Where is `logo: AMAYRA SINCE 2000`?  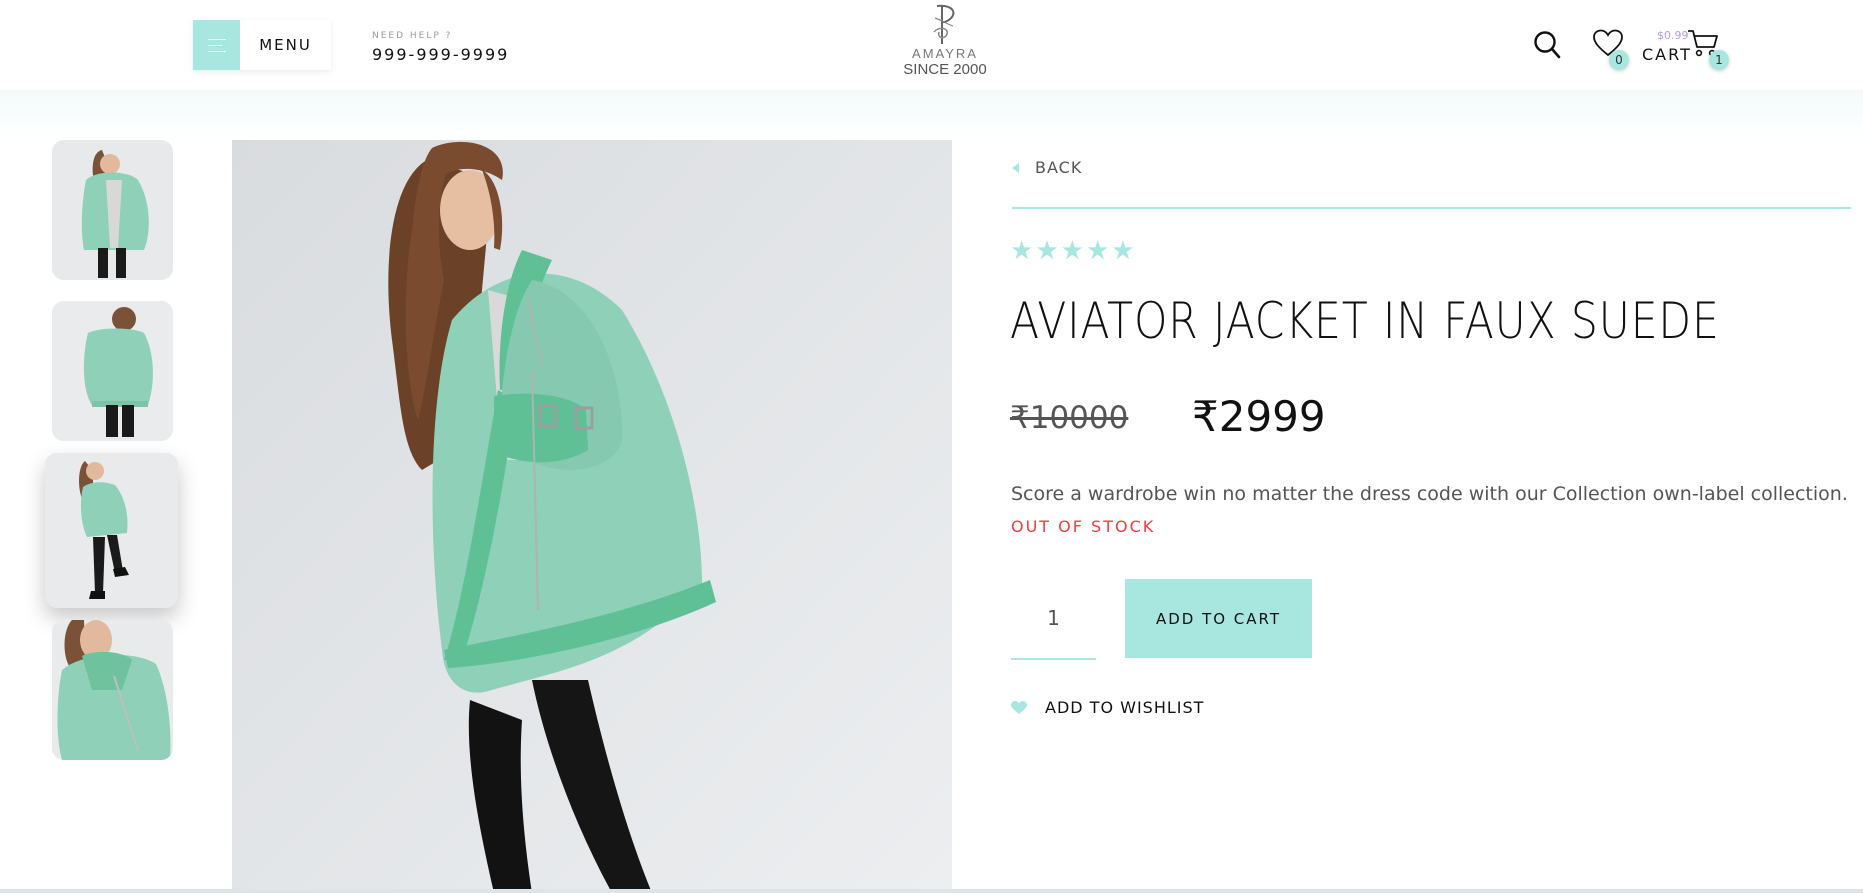
logo: AMAYRA SINCE 2000 is located at coordinates (945, 44).